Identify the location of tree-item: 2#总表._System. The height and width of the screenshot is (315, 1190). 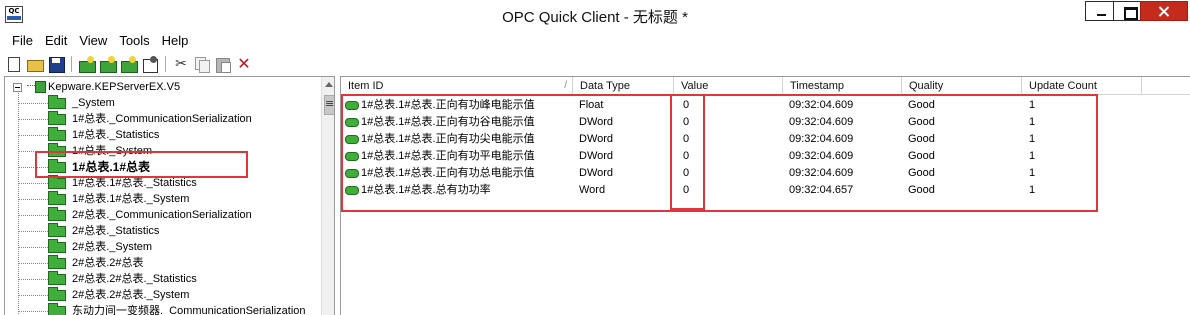
(163, 247).